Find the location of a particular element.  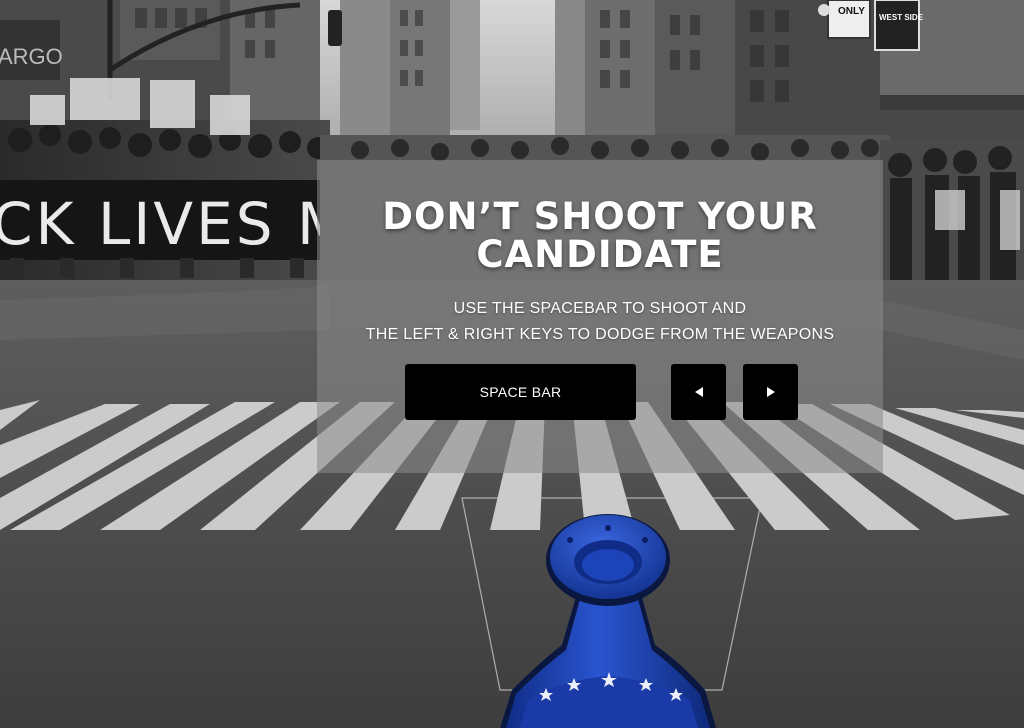

protest-banner-text: CK LIVES M is located at coordinates (175, 224).